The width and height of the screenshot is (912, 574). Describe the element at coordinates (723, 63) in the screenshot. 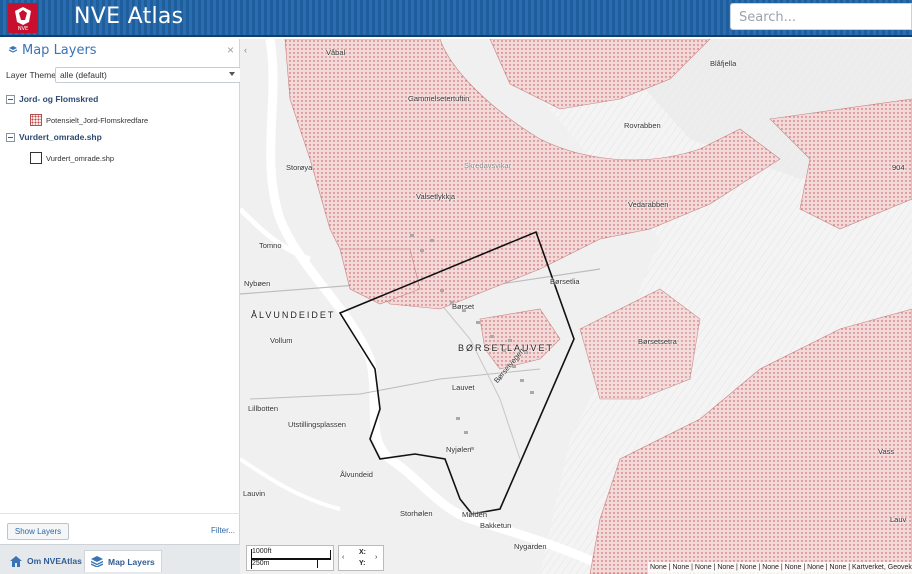

I see `map-label: Blåfjella` at that location.